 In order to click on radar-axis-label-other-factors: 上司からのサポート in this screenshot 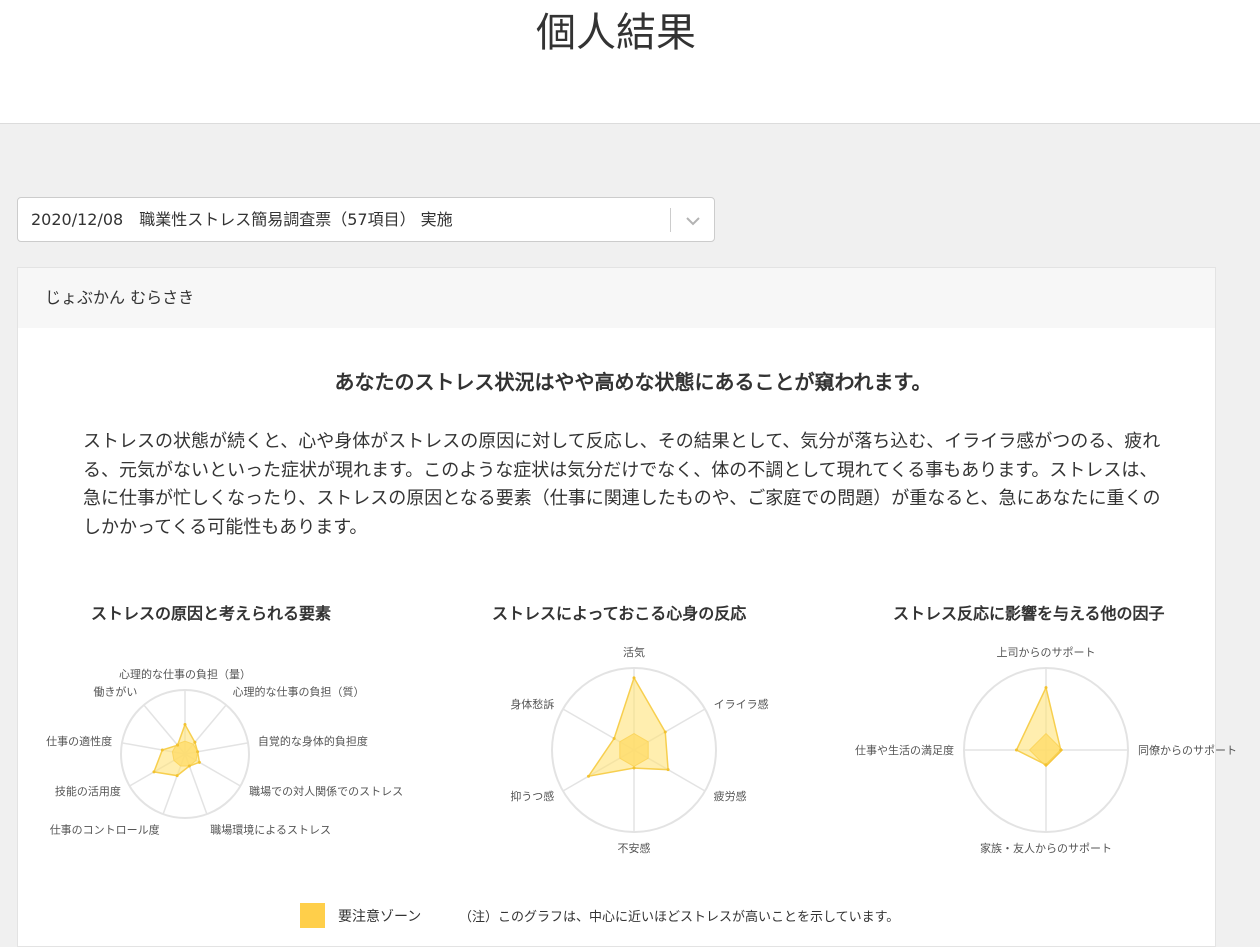, I will do `click(1046, 652)`.